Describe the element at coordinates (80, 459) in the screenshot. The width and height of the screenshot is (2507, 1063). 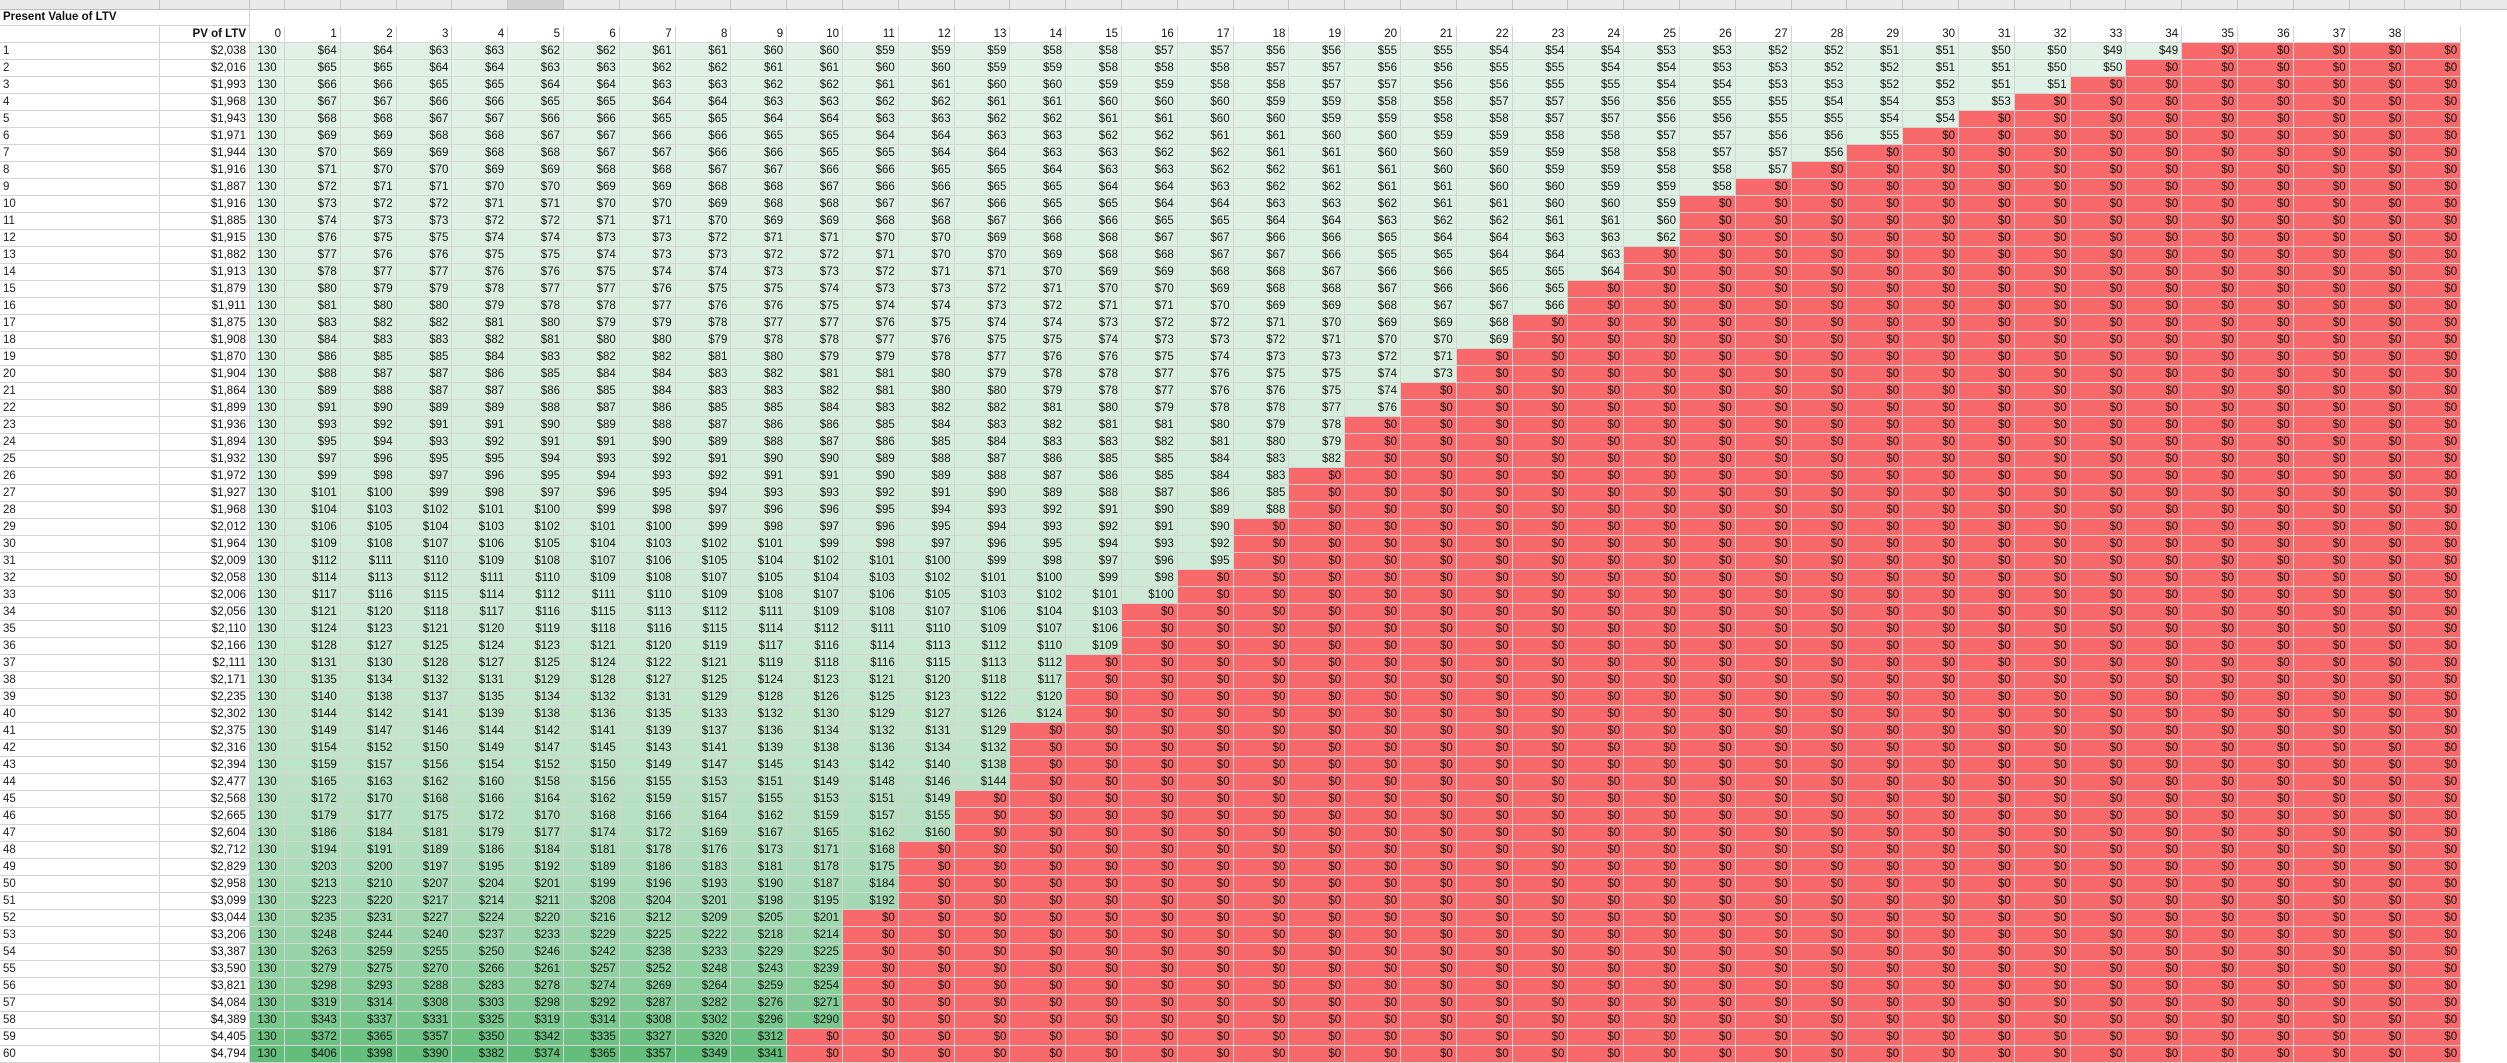
I see `row-number: 25` at that location.